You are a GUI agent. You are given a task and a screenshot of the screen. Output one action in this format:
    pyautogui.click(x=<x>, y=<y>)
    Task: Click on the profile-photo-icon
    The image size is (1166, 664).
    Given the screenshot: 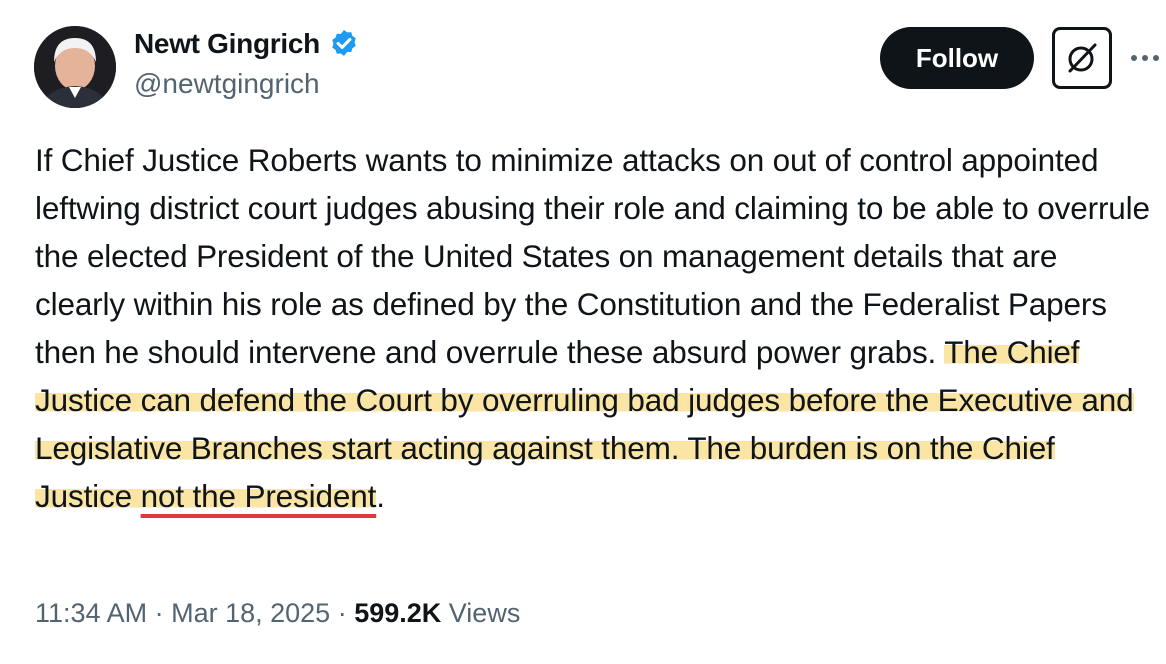 What is the action you would take?
    pyautogui.click(x=75, y=67)
    